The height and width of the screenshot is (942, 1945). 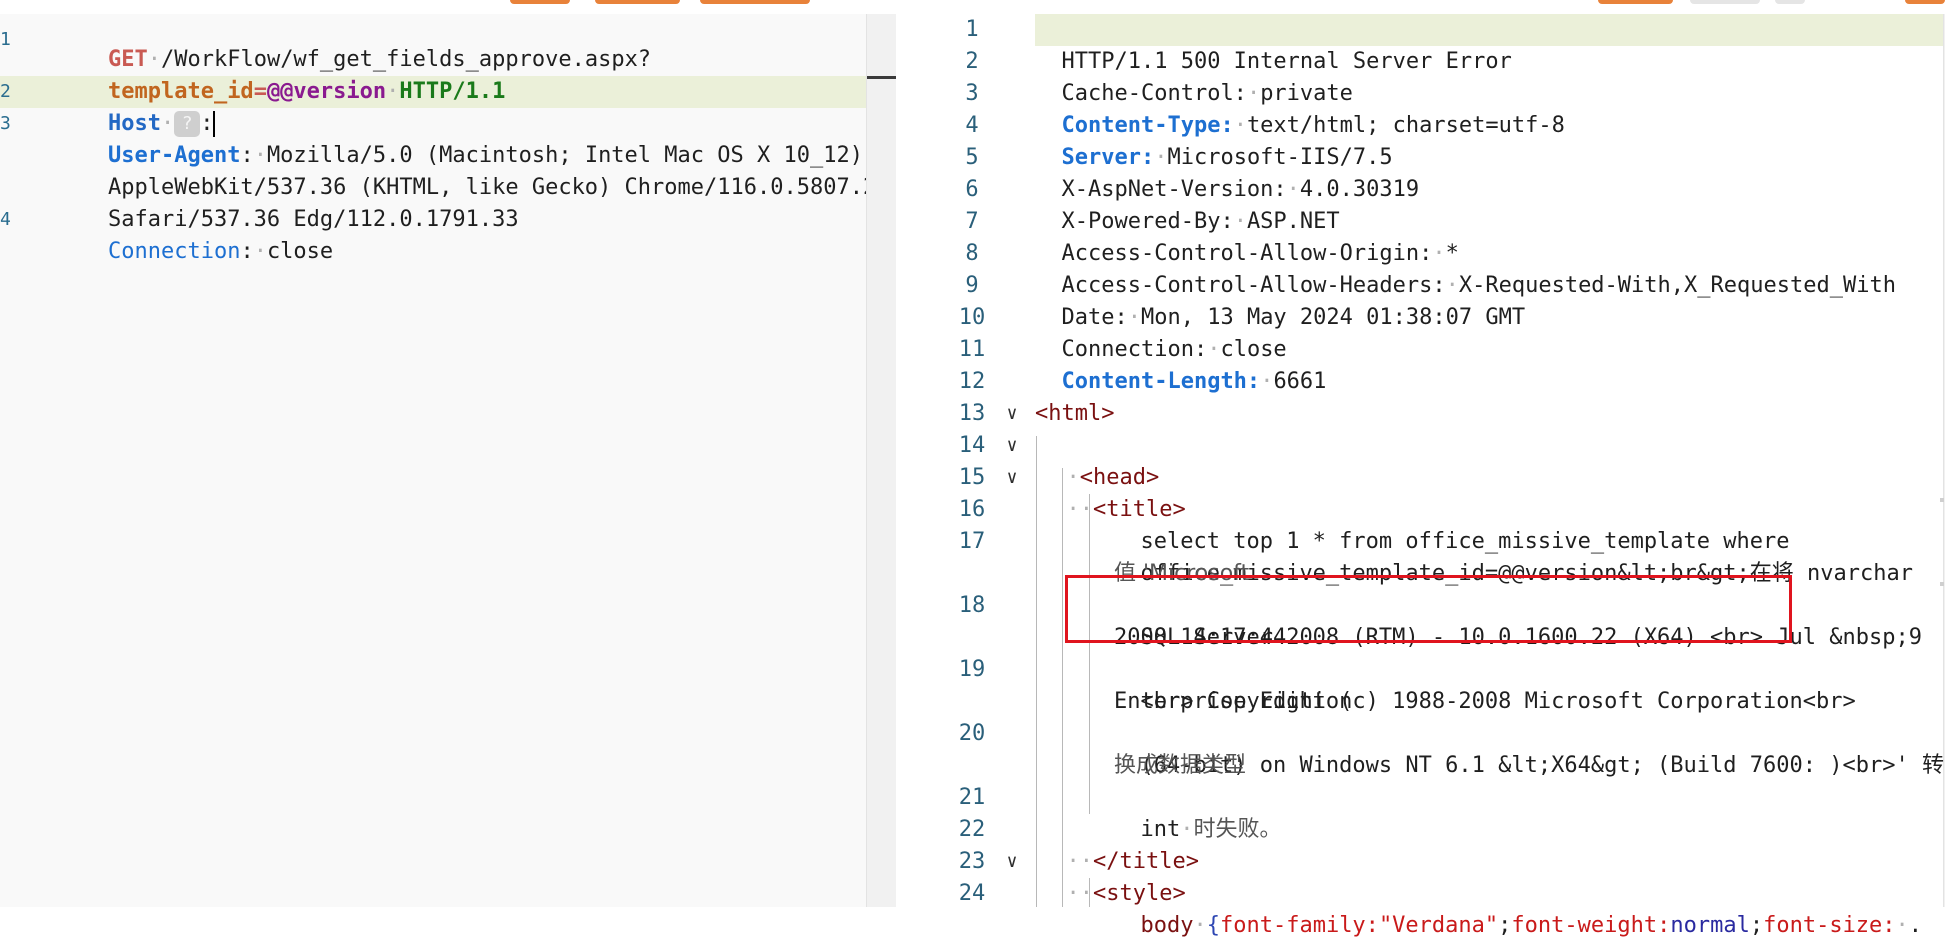 What do you see at coordinates (174, 251) in the screenshot?
I see `header-name: Connection` at bounding box center [174, 251].